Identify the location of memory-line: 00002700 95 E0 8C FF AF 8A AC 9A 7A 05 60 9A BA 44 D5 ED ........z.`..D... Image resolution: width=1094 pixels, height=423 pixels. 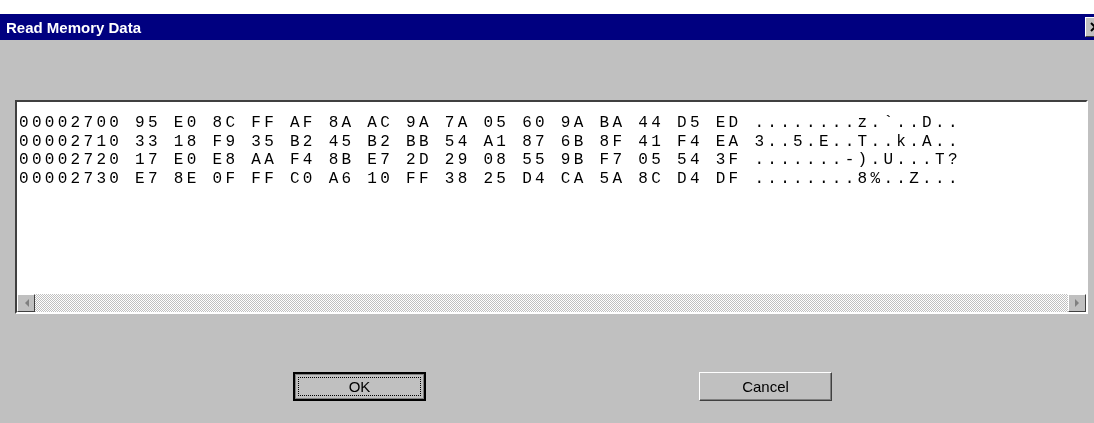
(490, 123).